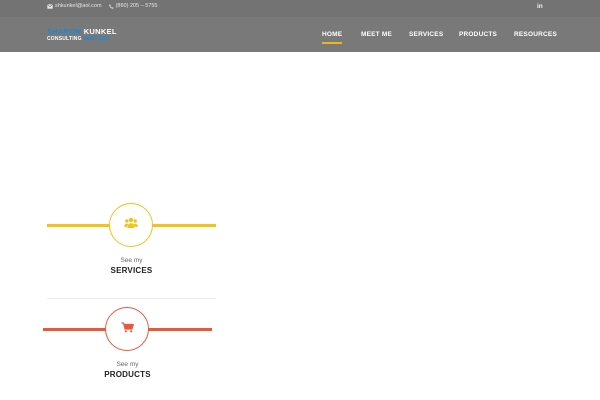 The image size is (600, 400). I want to click on nav-item-products: PRODUCTS, so click(478, 34).